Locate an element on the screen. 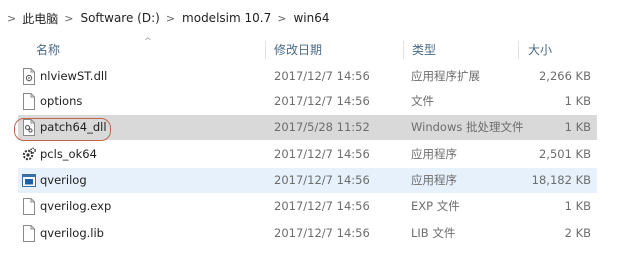  file-name: options is located at coordinates (61, 101).